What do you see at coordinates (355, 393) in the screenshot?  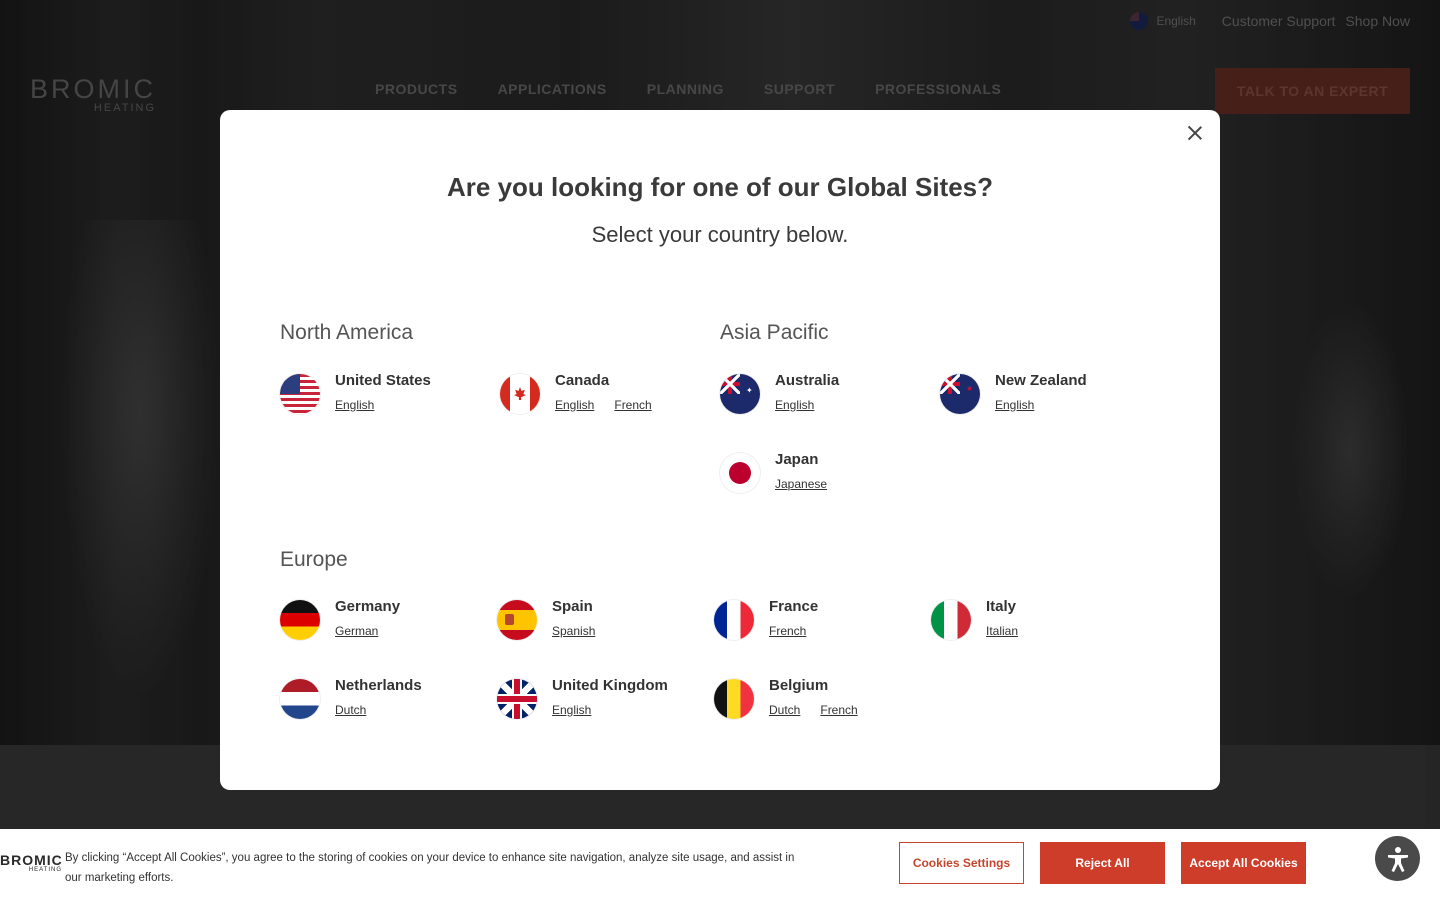 I see `country-united-states: United States English` at bounding box center [355, 393].